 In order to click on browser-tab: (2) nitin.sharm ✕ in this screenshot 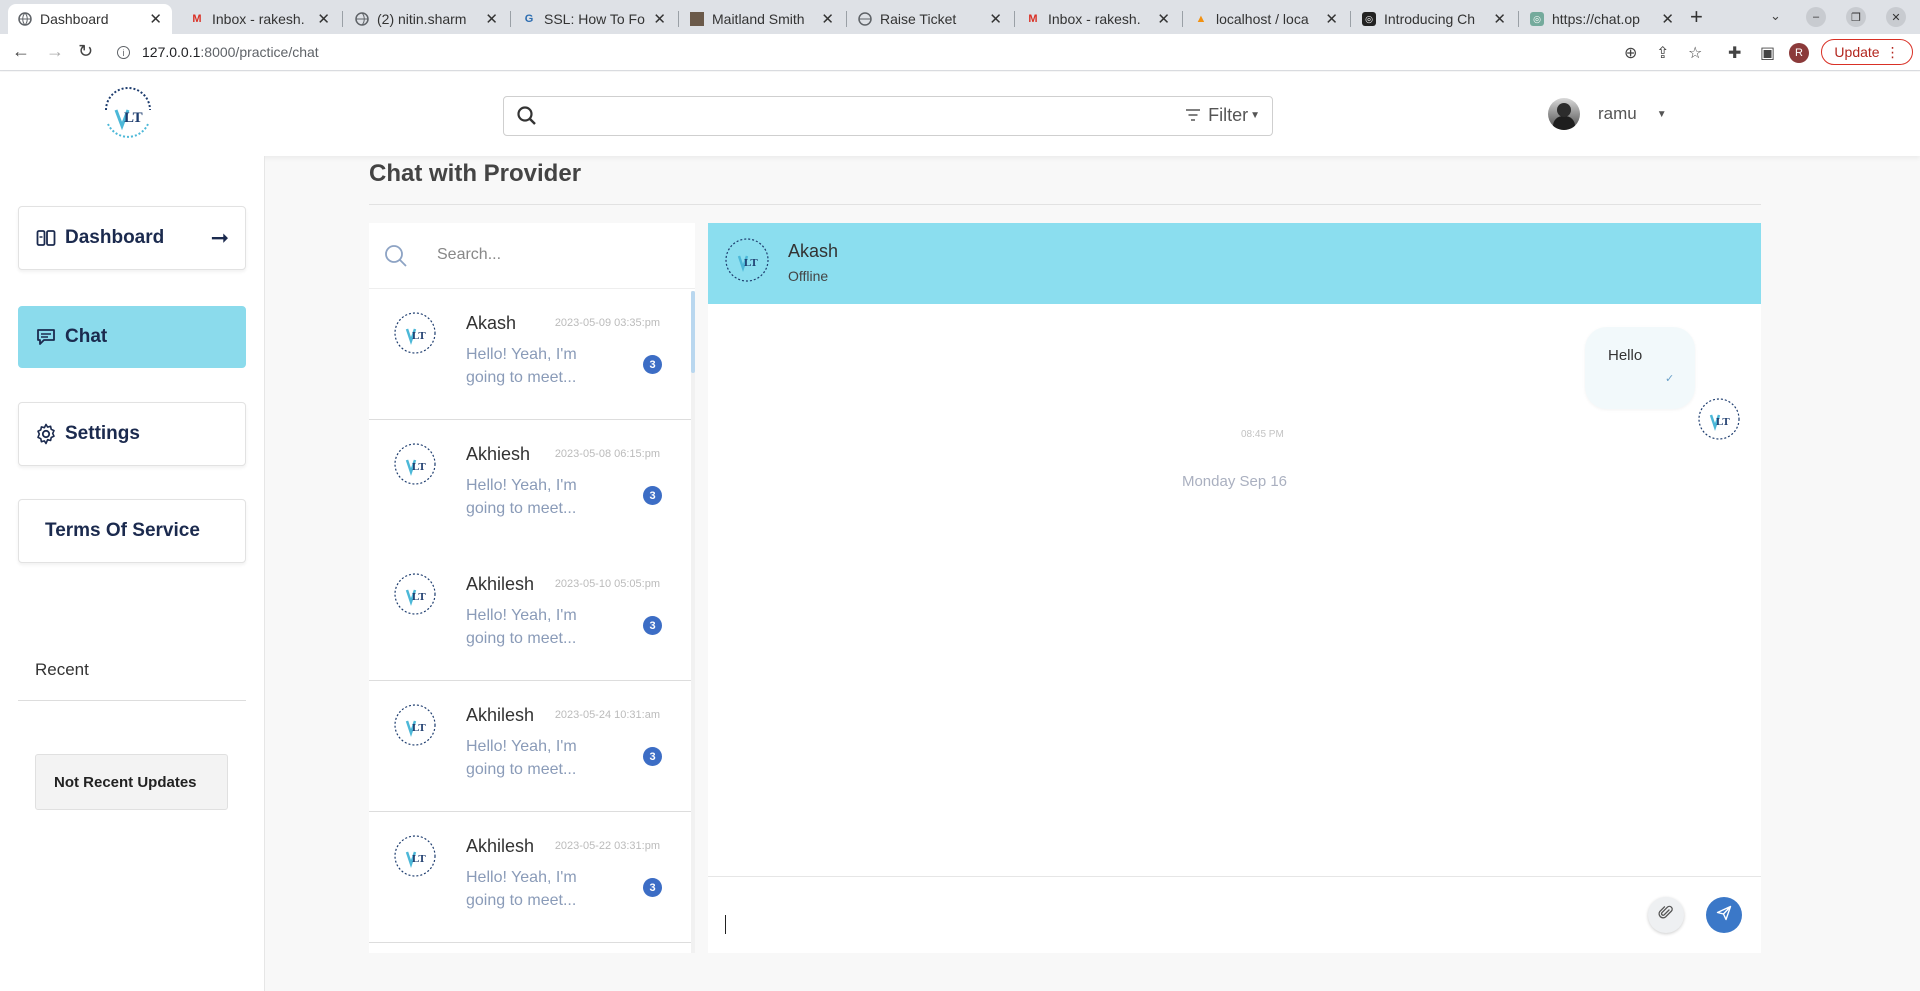, I will do `click(426, 19)`.